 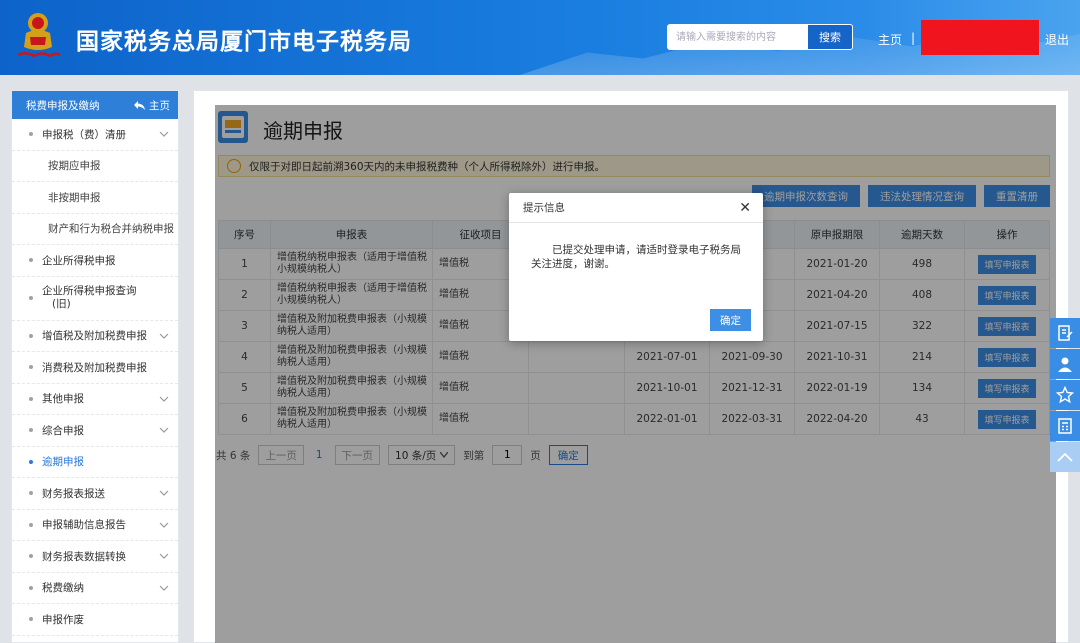 I want to click on search-box: 搜索, so click(x=760, y=37).